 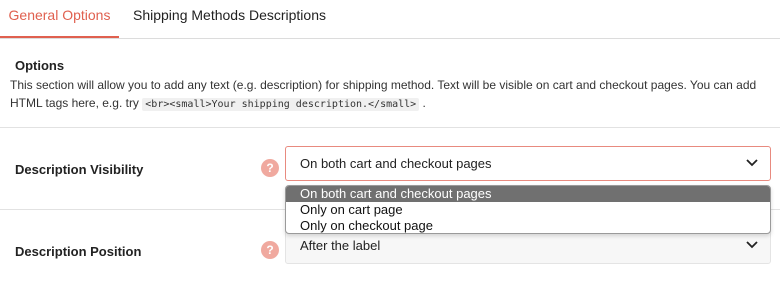 I want to click on dropdown-option: Only on cart page, so click(x=528, y=210).